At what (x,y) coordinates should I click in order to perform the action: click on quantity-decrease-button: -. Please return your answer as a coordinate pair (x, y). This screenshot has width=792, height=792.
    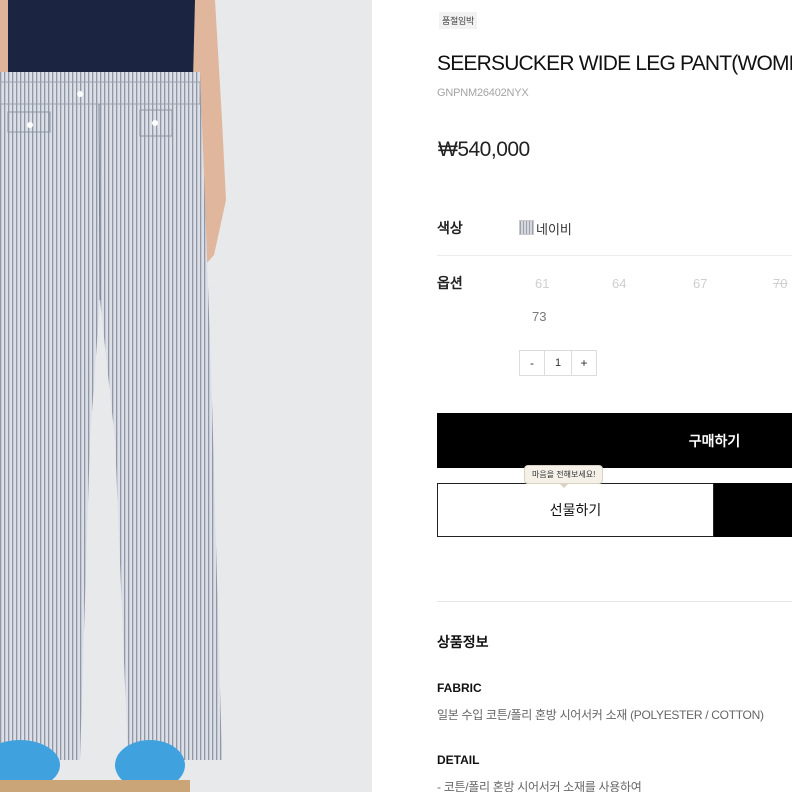
    Looking at the image, I should click on (532, 363).